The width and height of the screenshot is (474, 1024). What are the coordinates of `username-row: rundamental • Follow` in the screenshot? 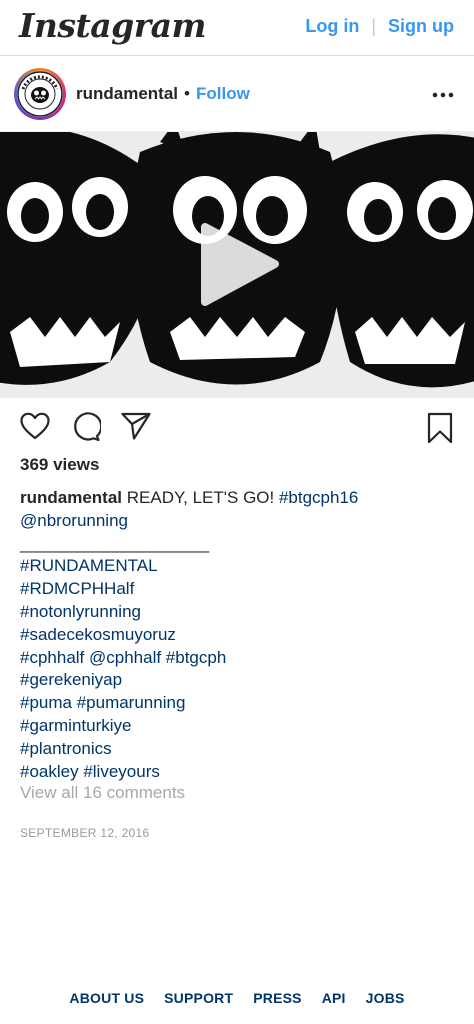 It's located at (163, 94).